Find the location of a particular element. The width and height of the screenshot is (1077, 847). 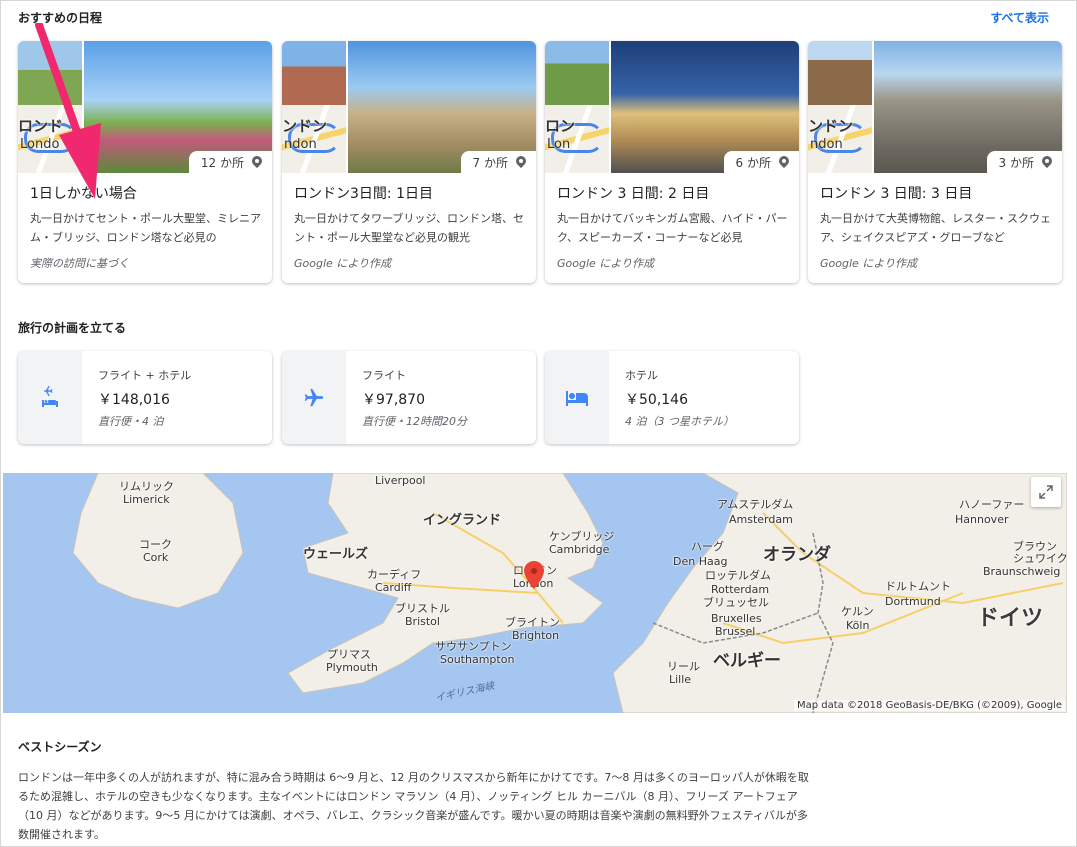

cathedral-photo is located at coordinates (50, 73).